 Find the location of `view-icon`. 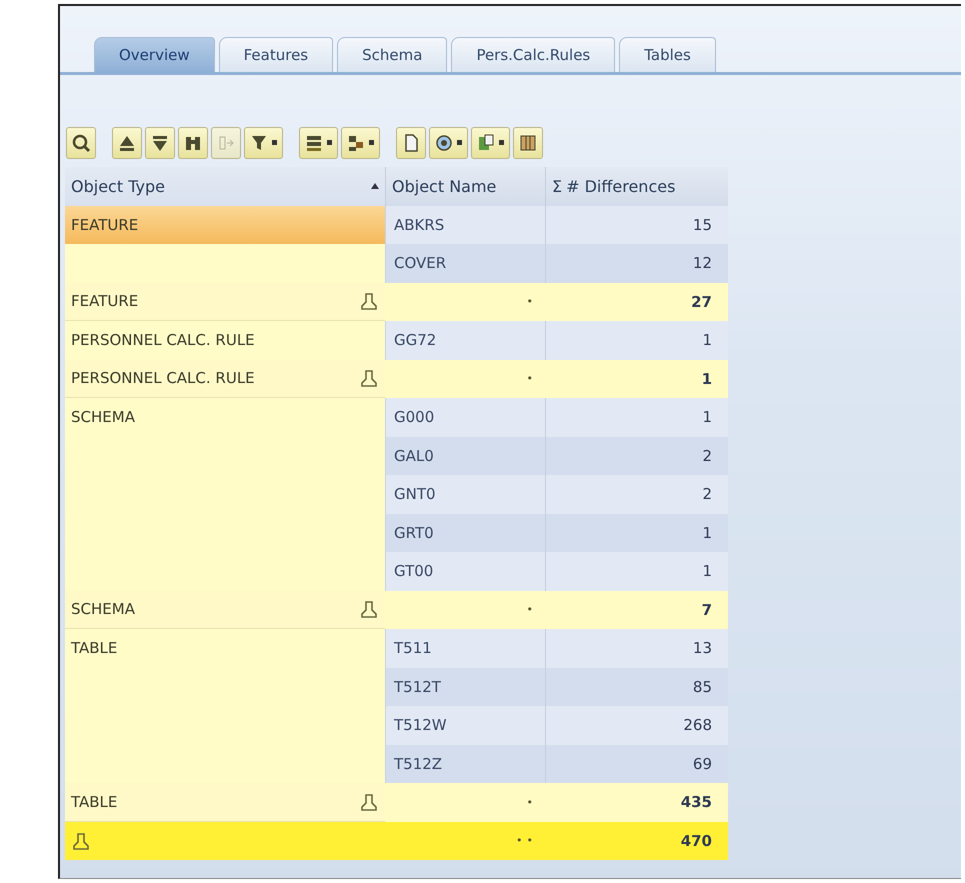

view-icon is located at coordinates (444, 143).